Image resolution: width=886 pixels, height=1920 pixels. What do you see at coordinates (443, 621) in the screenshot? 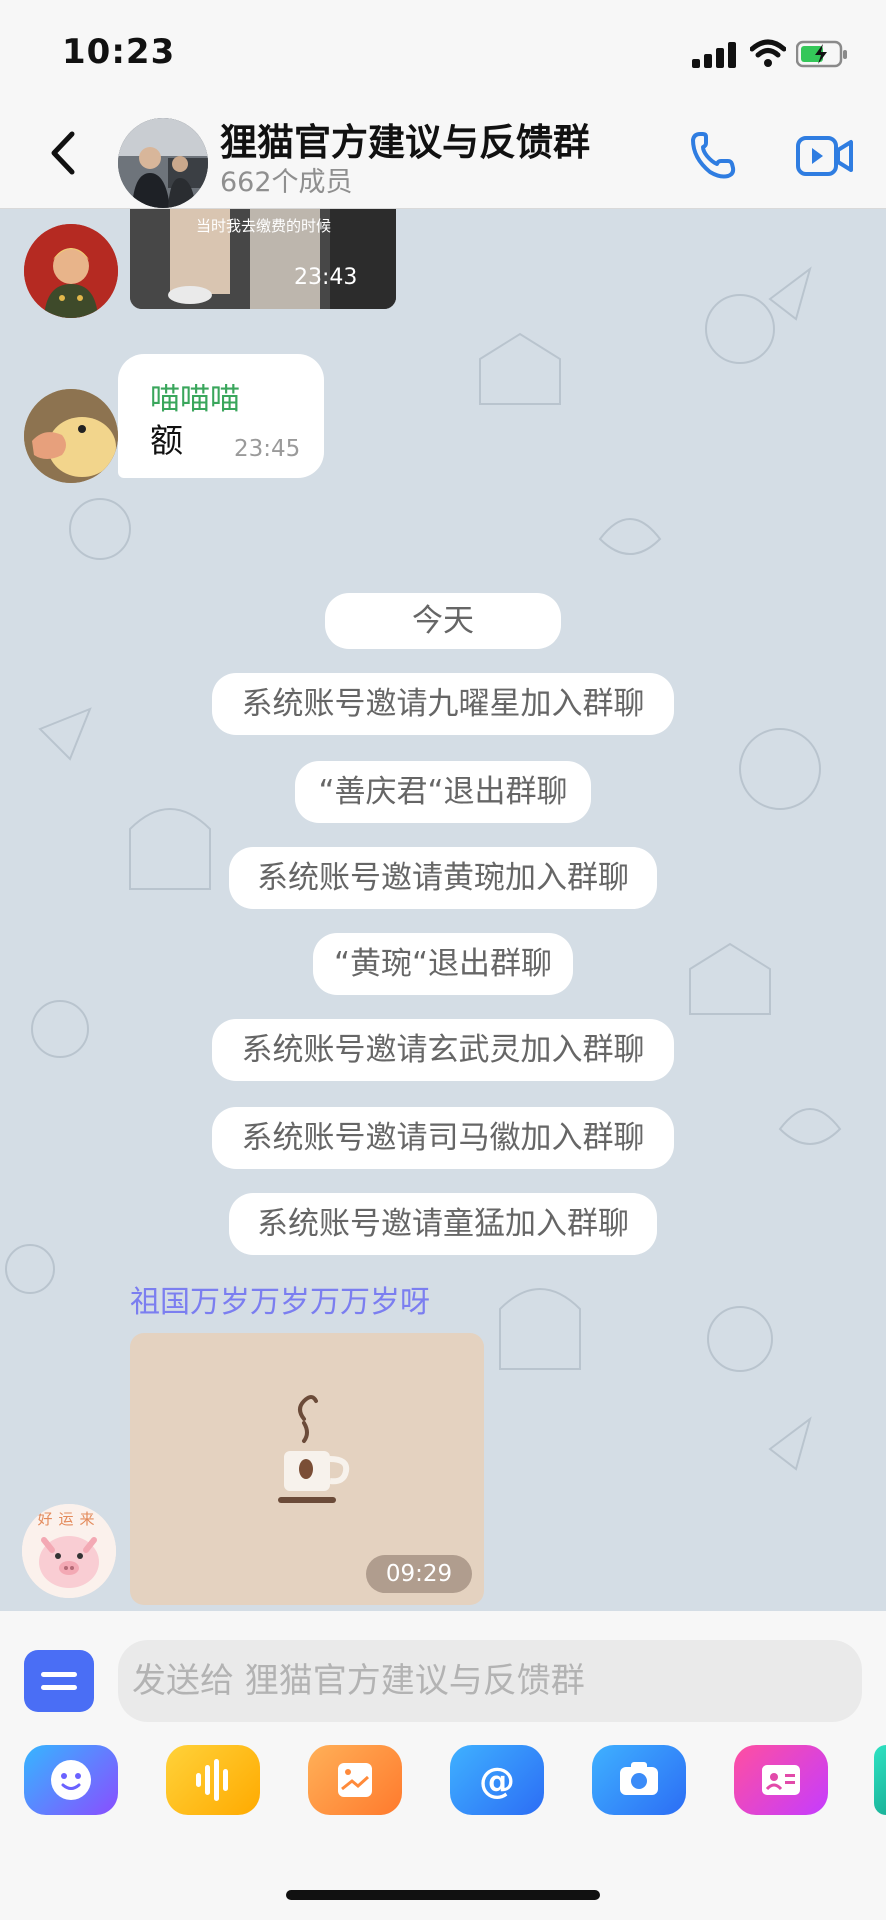
I see `day-divider: 今天` at bounding box center [443, 621].